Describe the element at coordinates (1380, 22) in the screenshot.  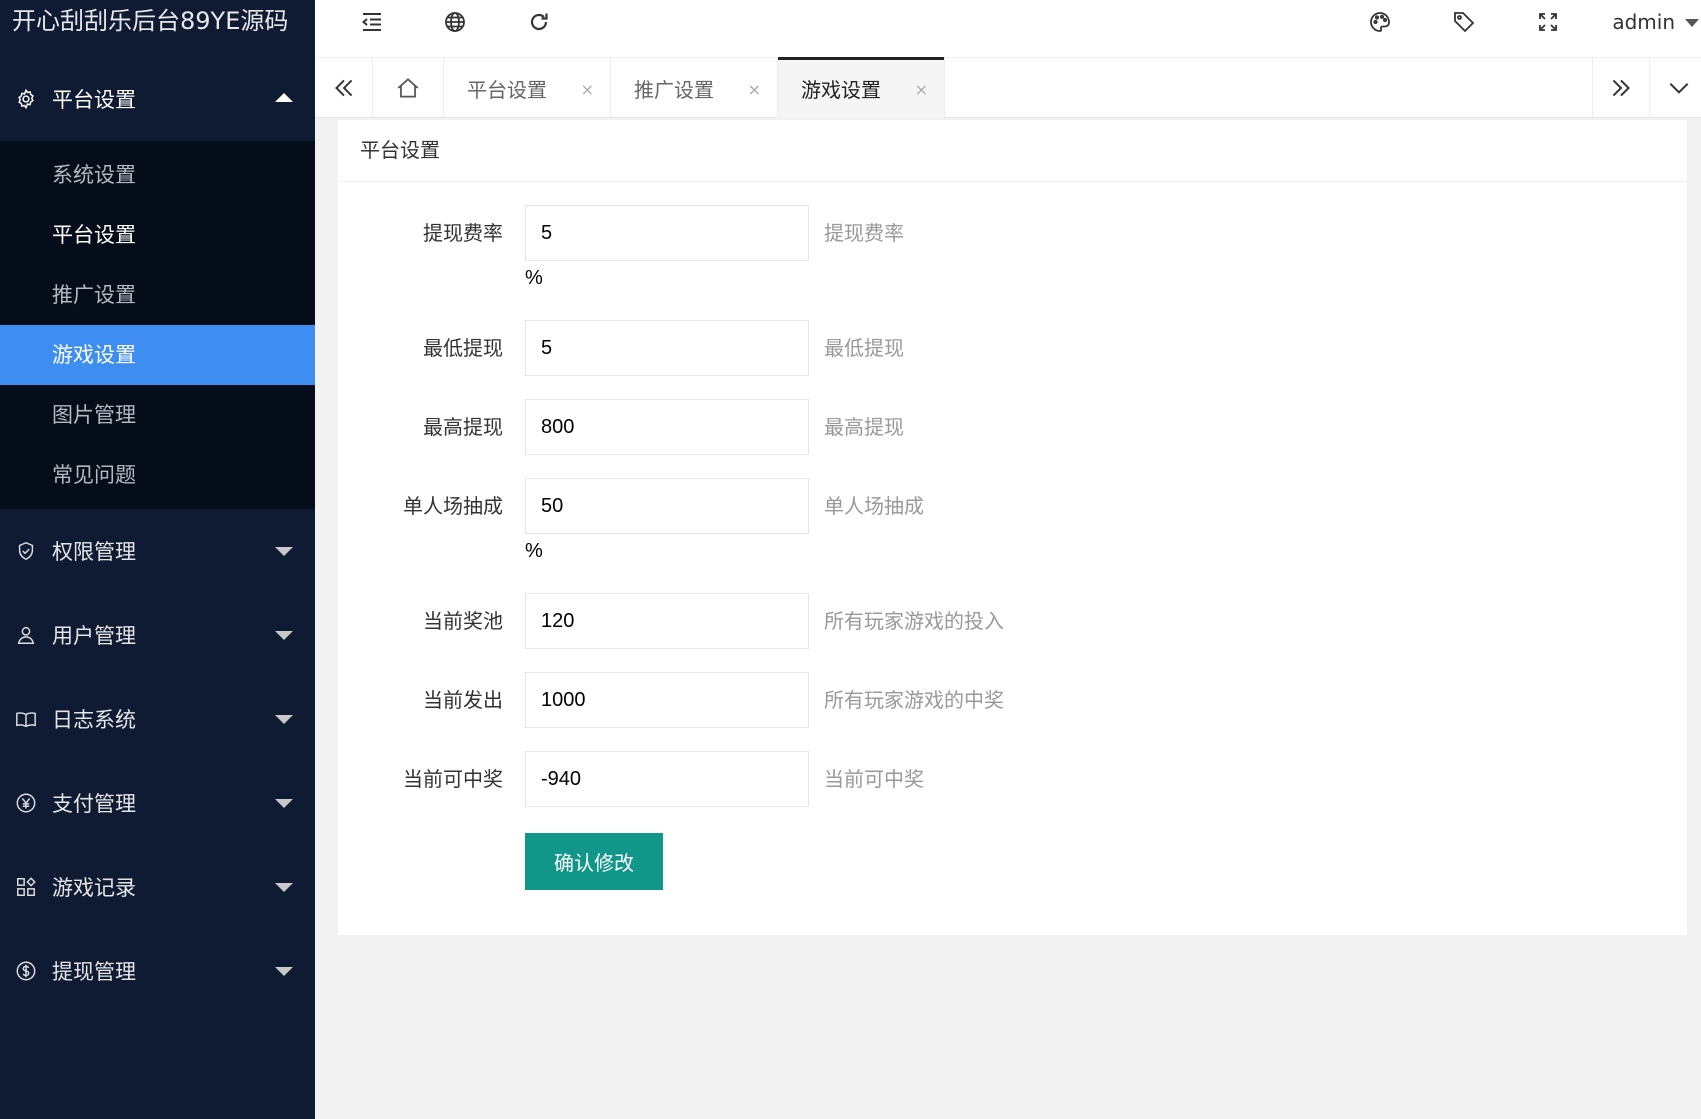
I see `palette-icon` at that location.